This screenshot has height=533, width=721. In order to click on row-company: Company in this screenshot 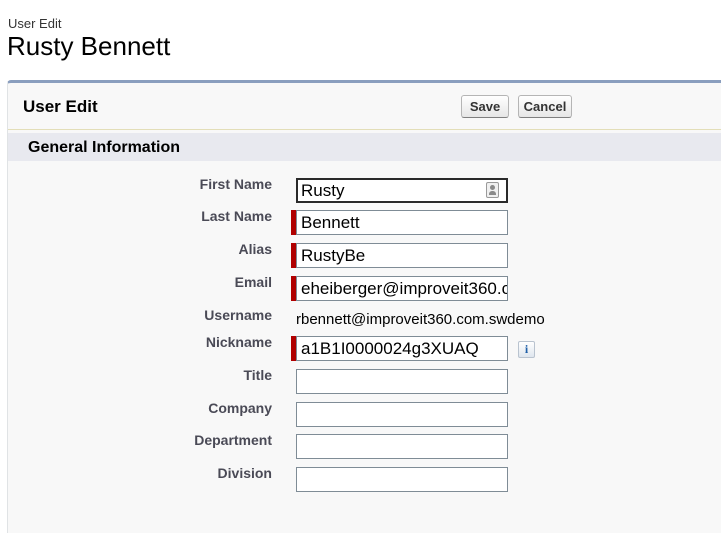, I will do `click(364, 414)`.